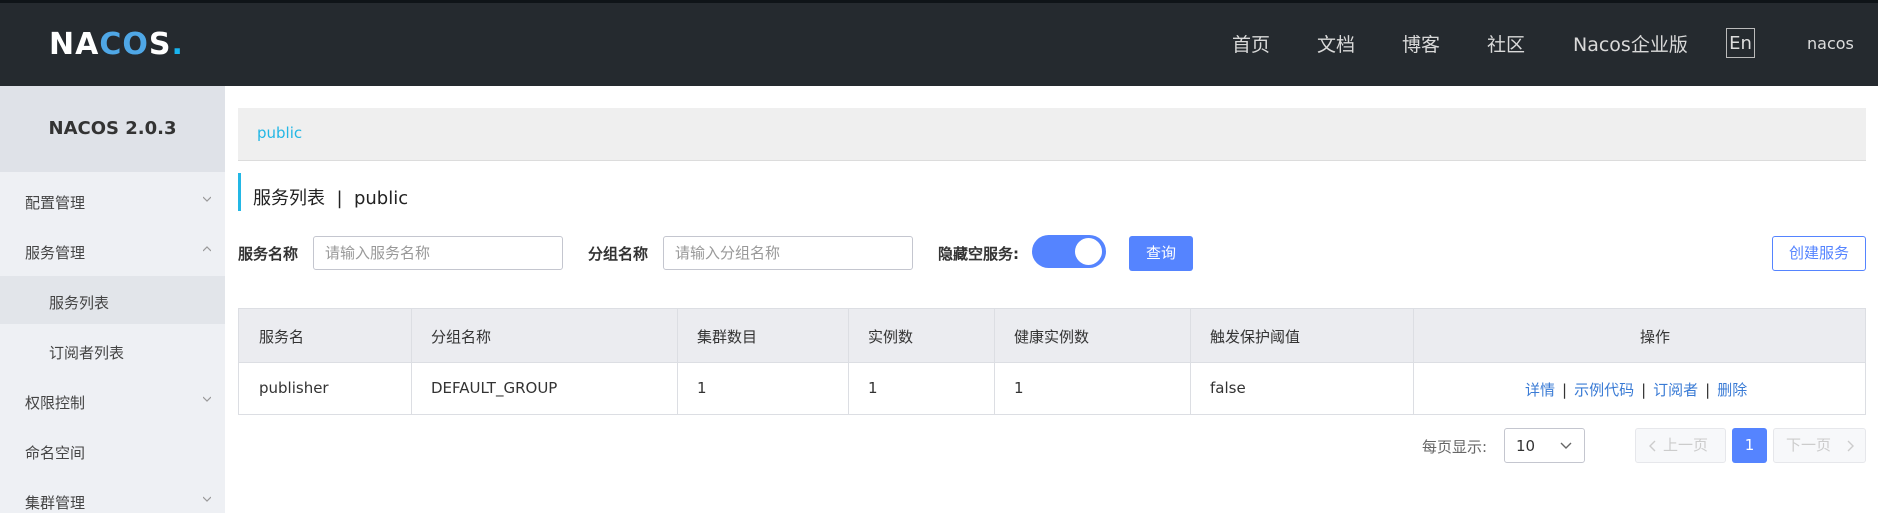 This screenshot has height=524, width=1878. What do you see at coordinates (1088, 251) in the screenshot?
I see `toggle-knob` at bounding box center [1088, 251].